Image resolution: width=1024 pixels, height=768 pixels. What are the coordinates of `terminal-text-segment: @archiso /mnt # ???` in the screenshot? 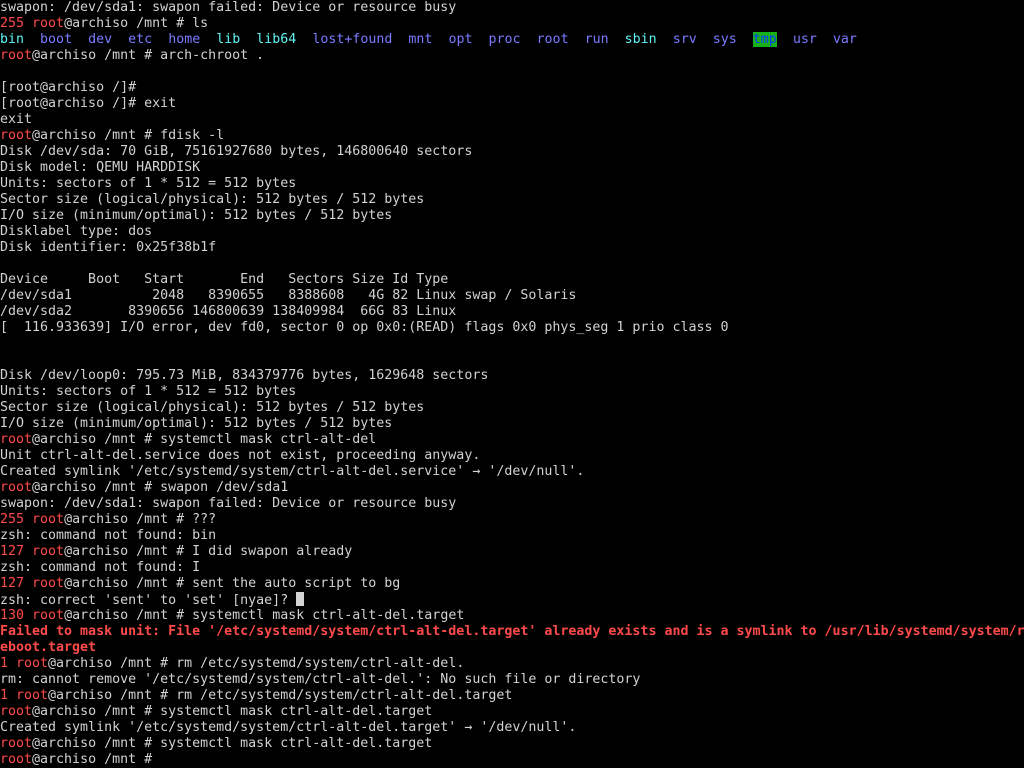 It's located at (140, 519).